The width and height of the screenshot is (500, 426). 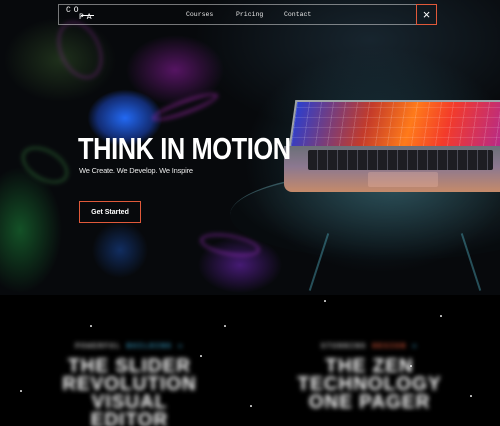 What do you see at coordinates (369, 384) in the screenshot?
I see `slide-title: THE ZEN TECHNOLOGY ONE PAGER` at bounding box center [369, 384].